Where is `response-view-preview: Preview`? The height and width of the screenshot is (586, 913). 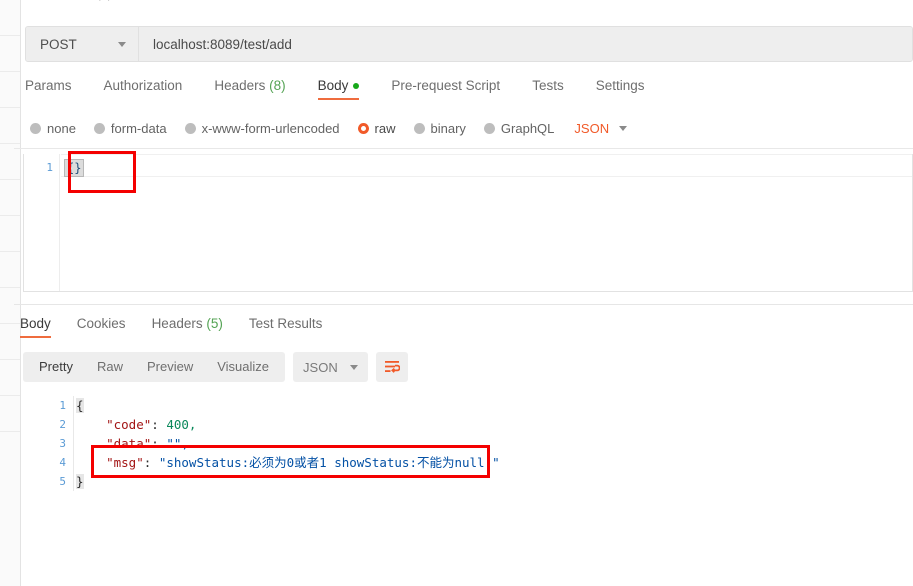
response-view-preview: Preview is located at coordinates (170, 367).